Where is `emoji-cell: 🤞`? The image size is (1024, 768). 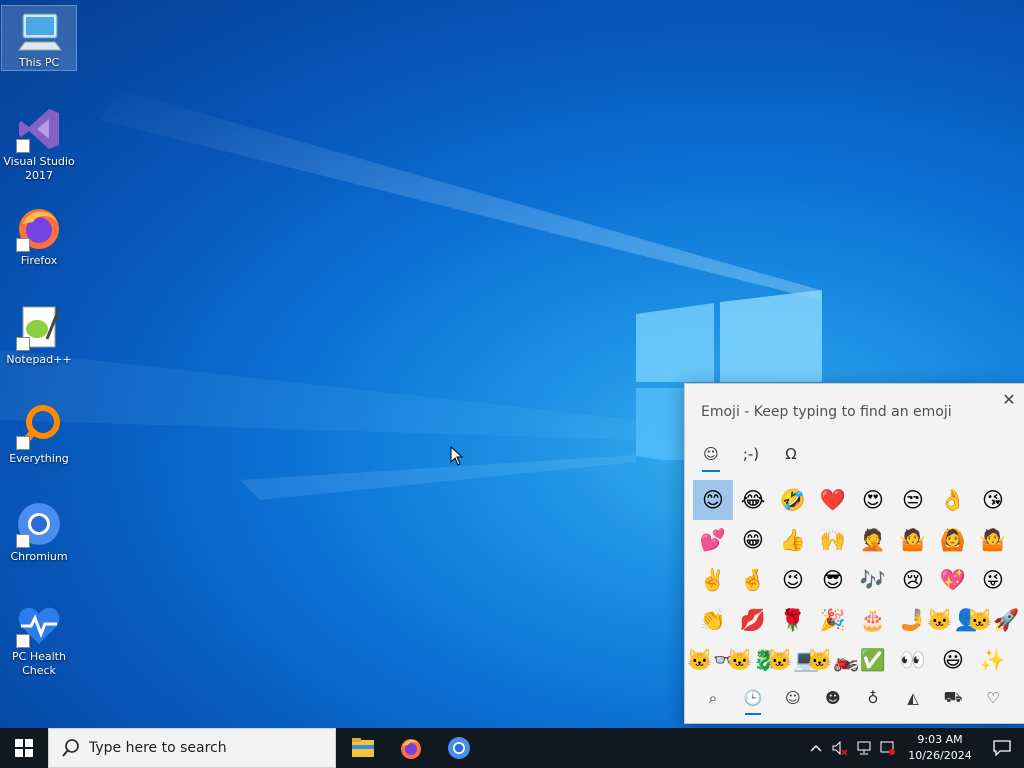
emoji-cell: 🤞 is located at coordinates (753, 580).